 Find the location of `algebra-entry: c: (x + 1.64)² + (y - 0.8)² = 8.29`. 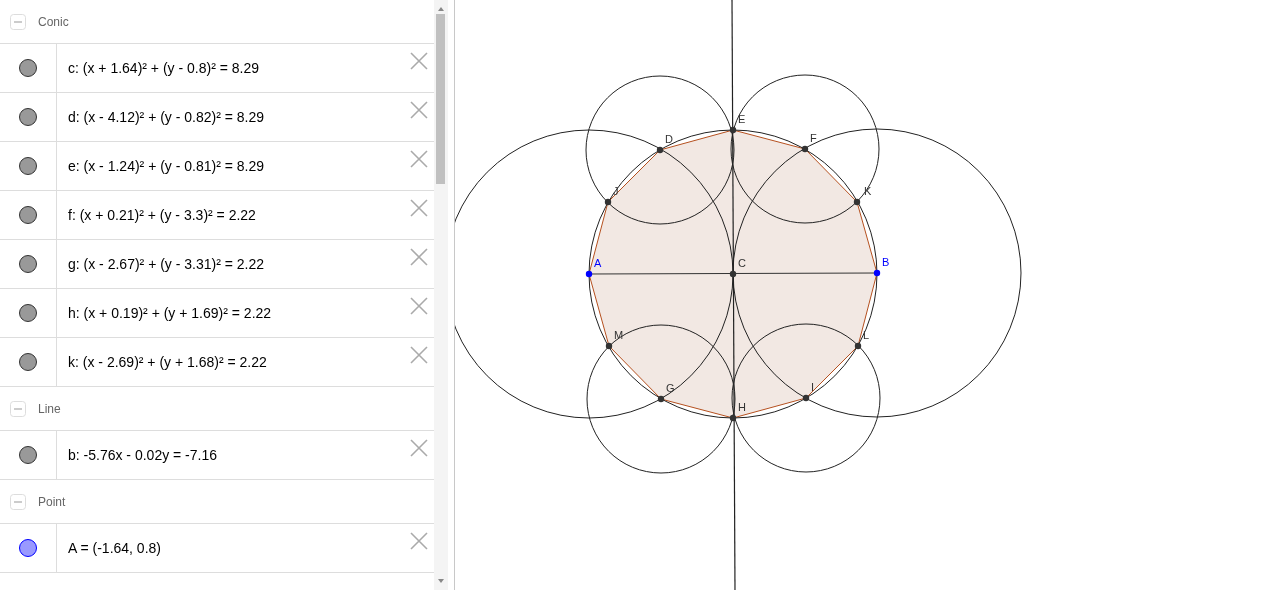

algebra-entry: c: (x + 1.64)² + (y - 0.8)² = 8.29 is located at coordinates (158, 68).